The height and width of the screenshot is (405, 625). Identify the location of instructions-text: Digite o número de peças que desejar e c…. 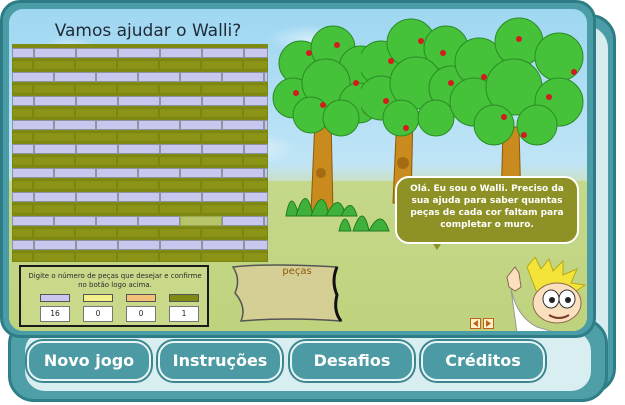
(115, 280).